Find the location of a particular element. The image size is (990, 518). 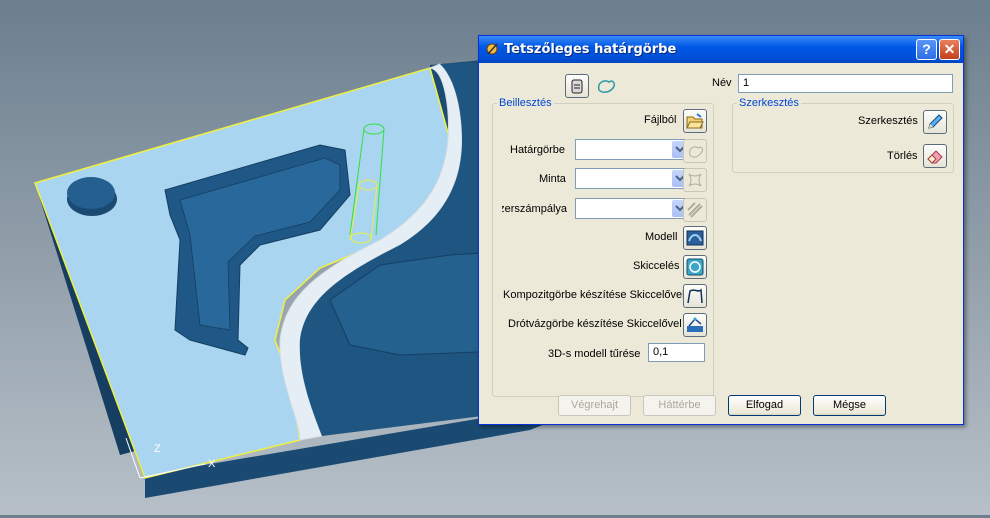

pattern-label: Minta is located at coordinates (552, 179).